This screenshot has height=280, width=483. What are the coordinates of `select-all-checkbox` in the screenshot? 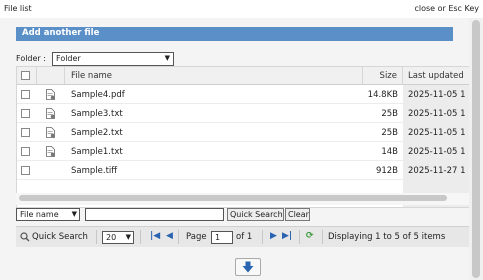 It's located at (25, 75).